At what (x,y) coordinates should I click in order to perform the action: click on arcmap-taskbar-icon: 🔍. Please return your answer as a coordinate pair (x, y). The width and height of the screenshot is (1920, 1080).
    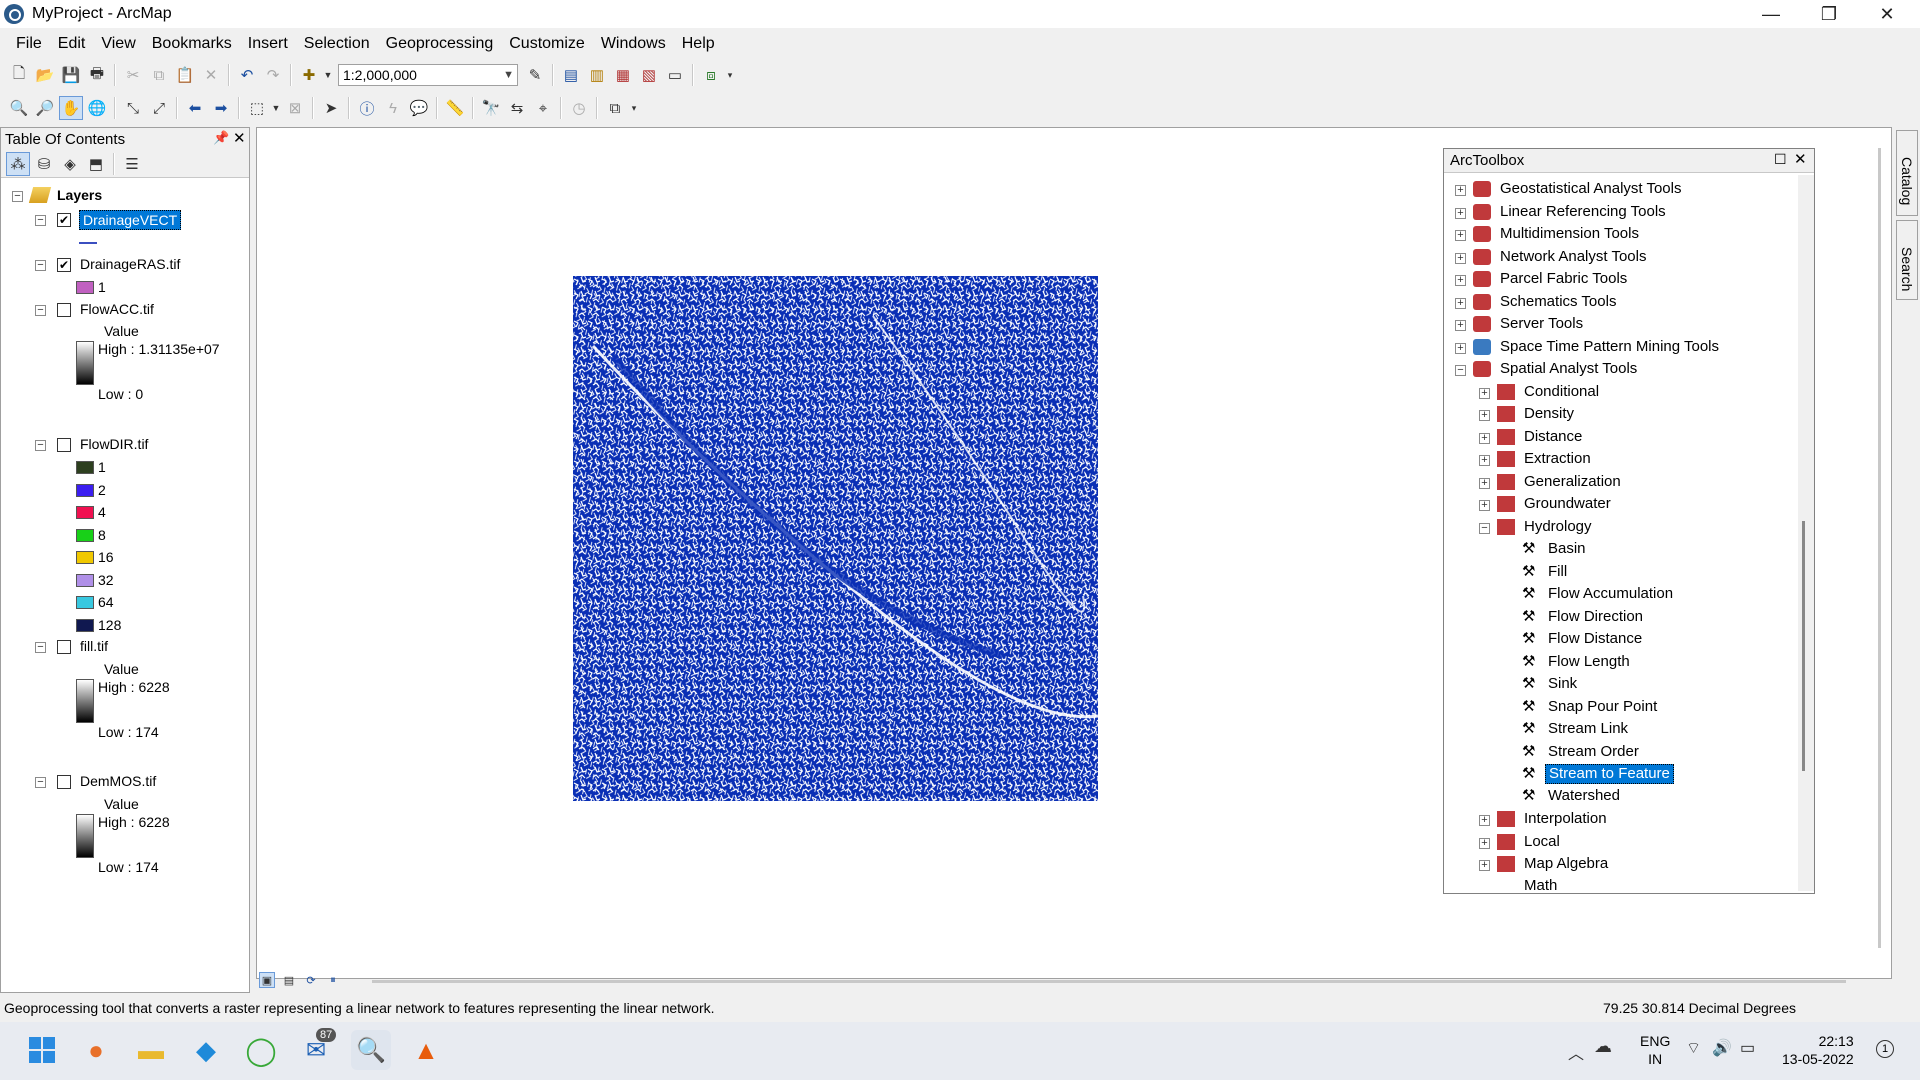
    Looking at the image, I should click on (371, 1050).